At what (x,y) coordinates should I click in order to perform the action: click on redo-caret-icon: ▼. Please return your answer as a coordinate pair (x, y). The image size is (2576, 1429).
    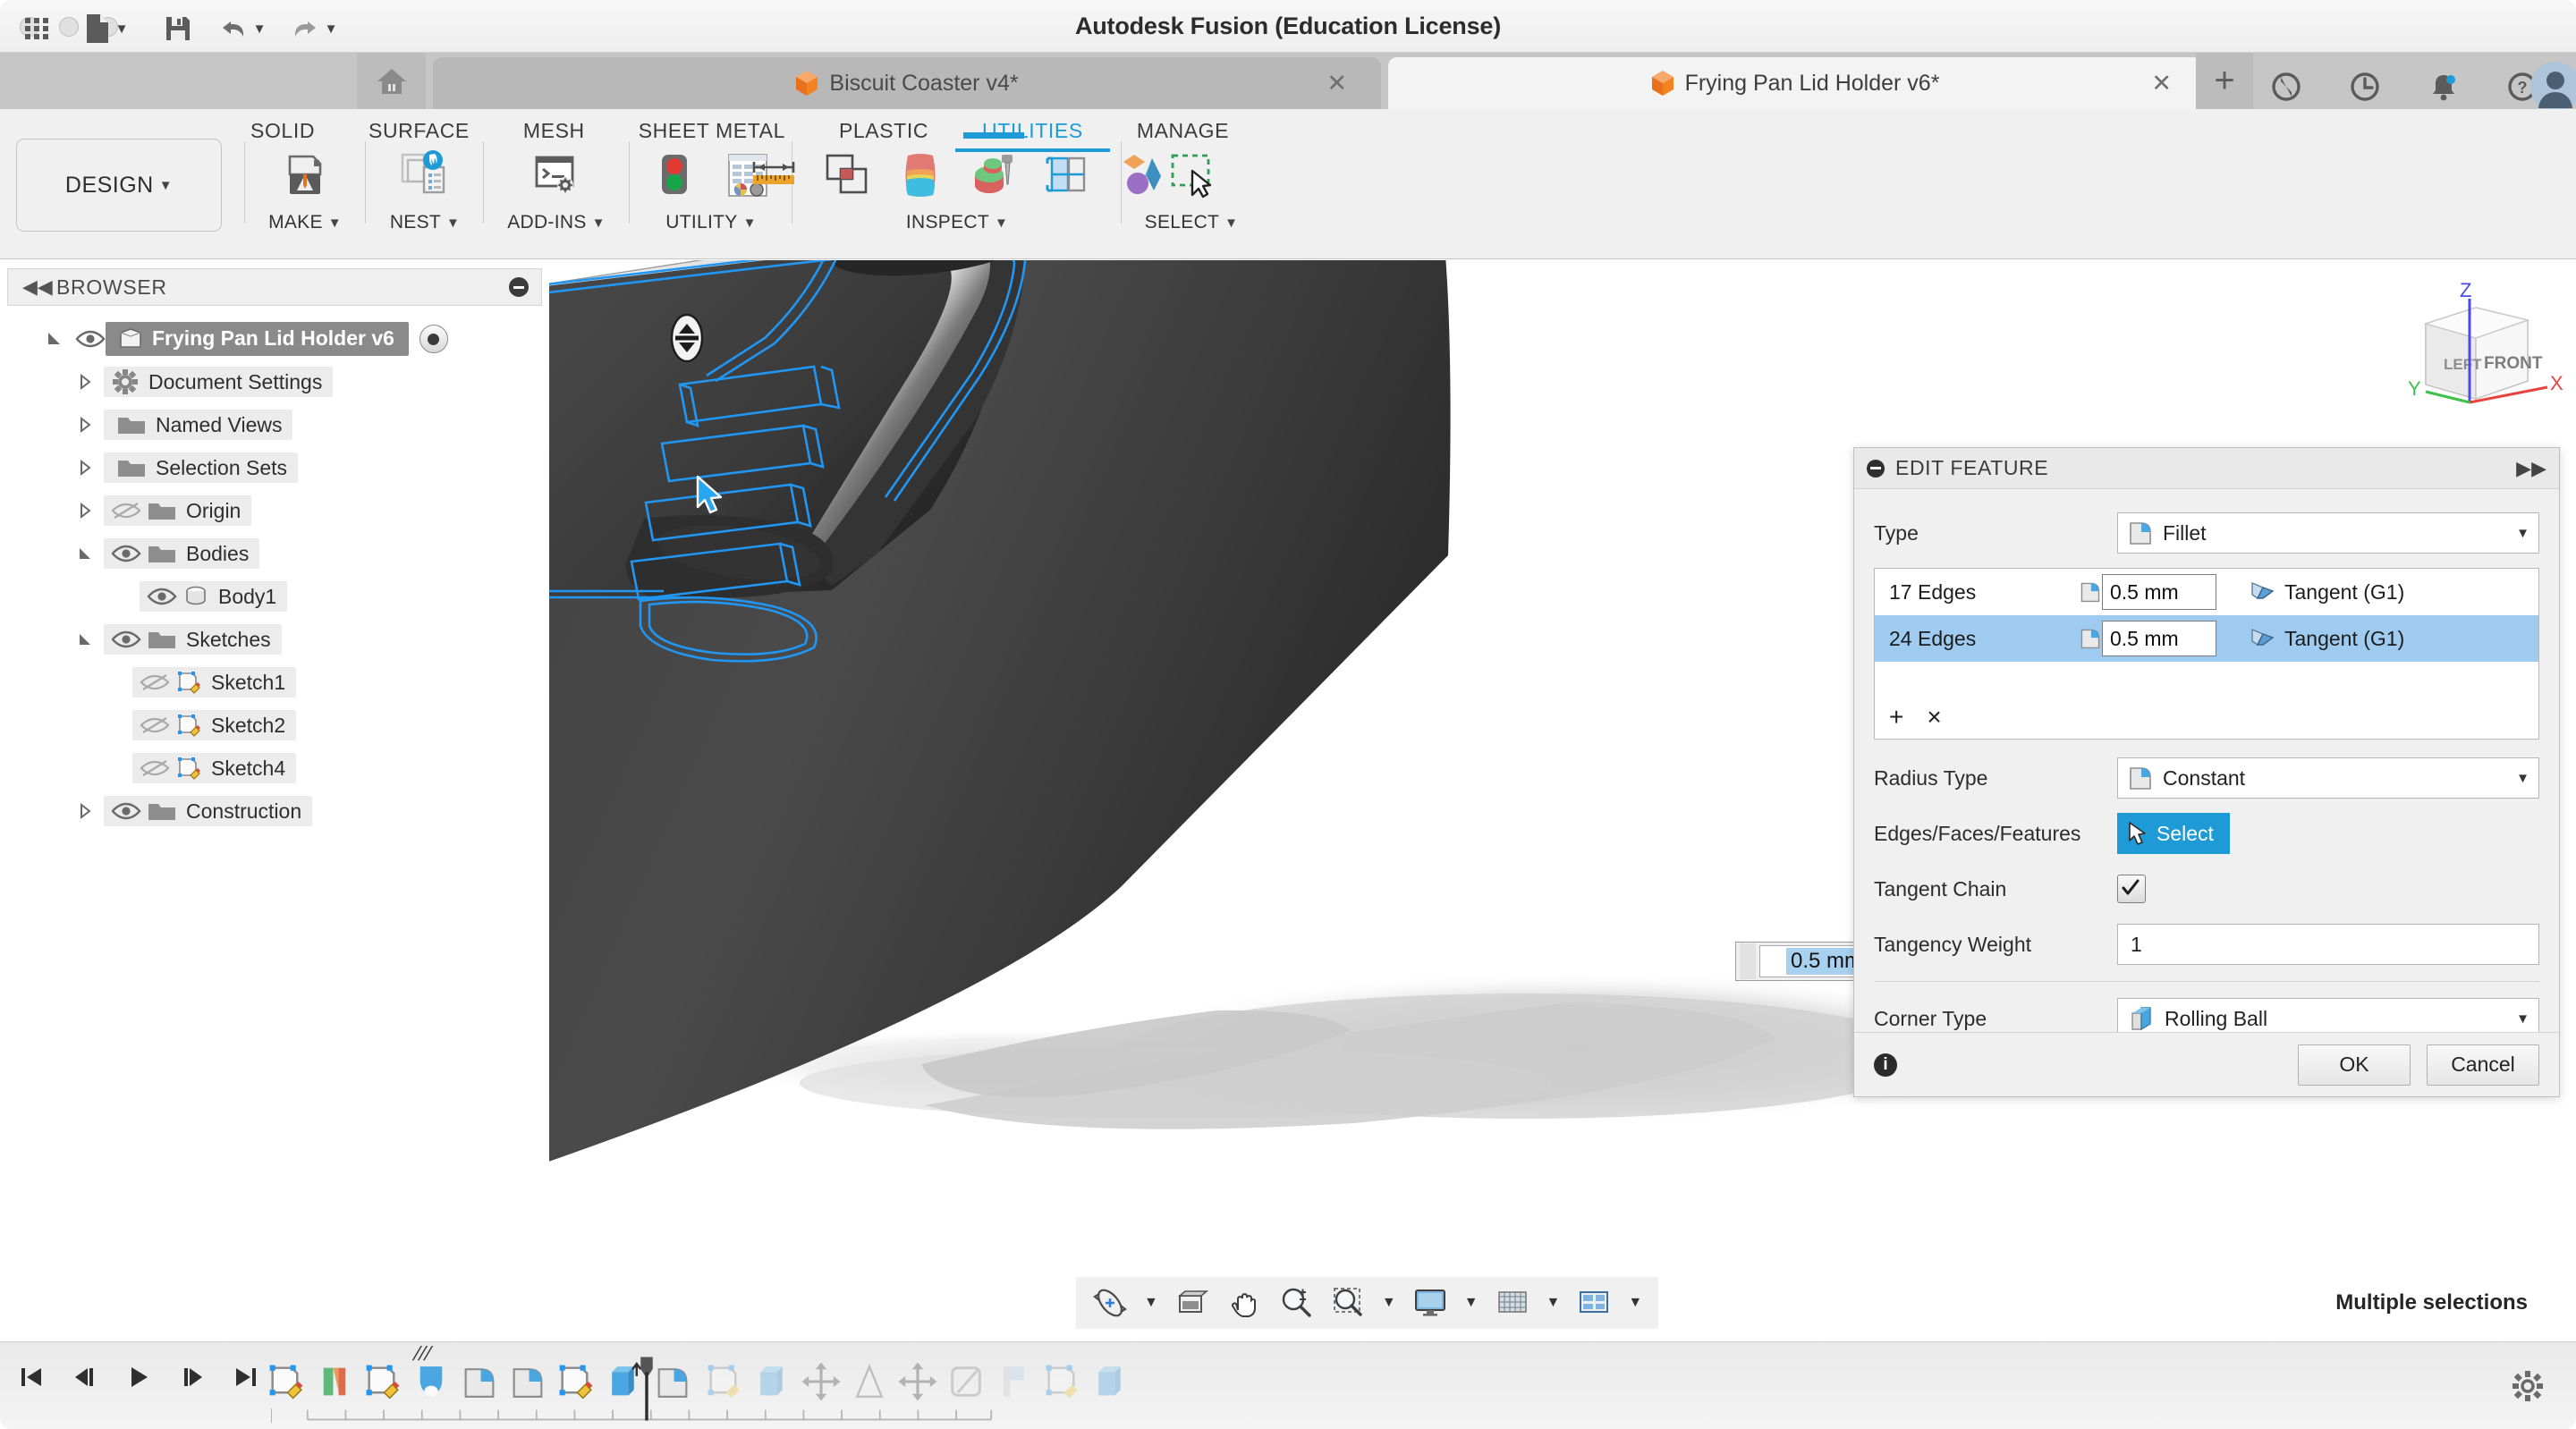
    Looking at the image, I should click on (331, 29).